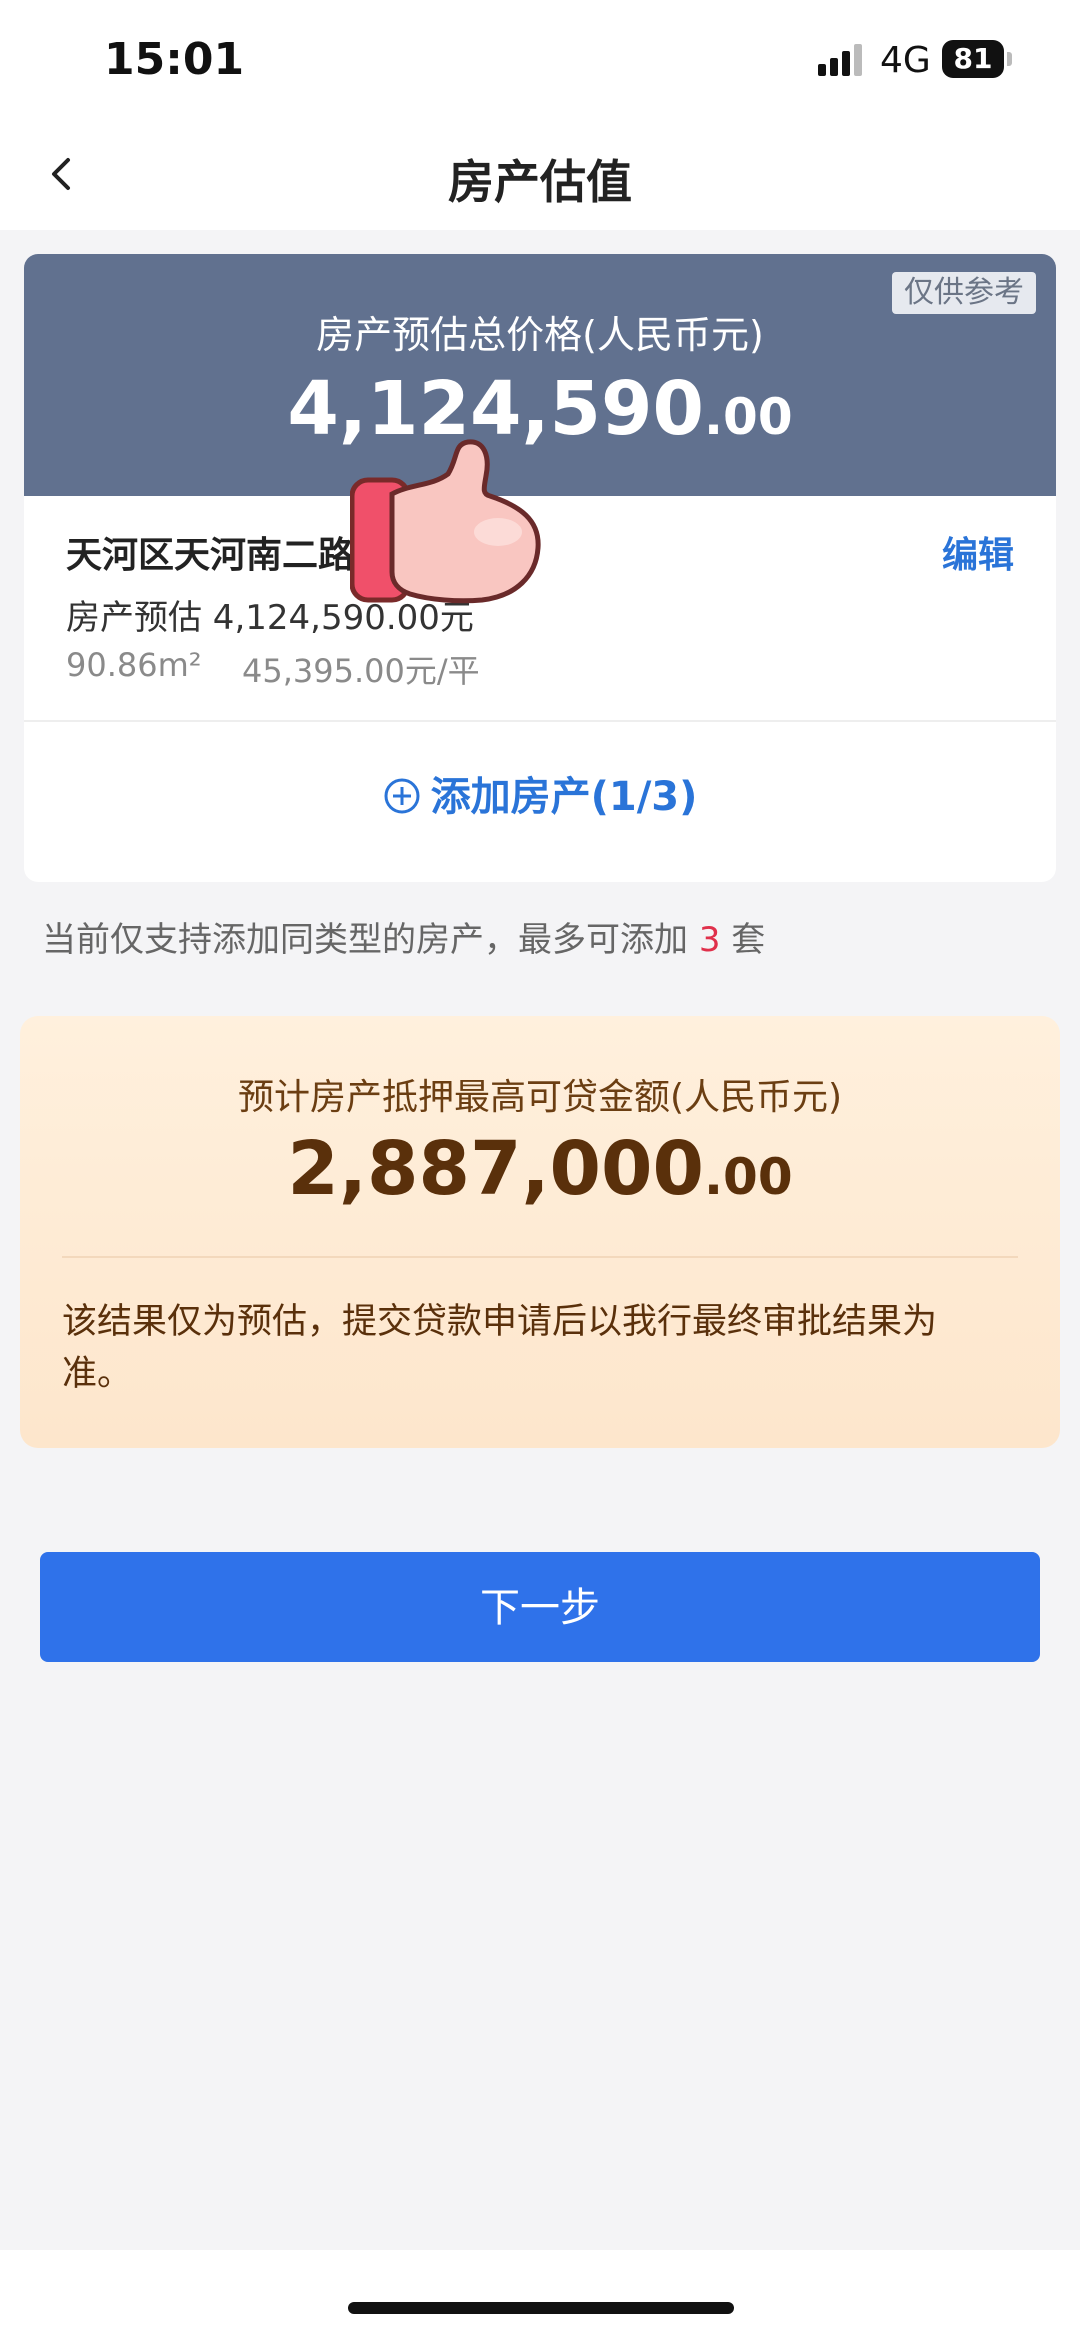 Image resolution: width=1080 pixels, height=2337 pixels. What do you see at coordinates (402, 796) in the screenshot?
I see `plus-circle-icon` at bounding box center [402, 796].